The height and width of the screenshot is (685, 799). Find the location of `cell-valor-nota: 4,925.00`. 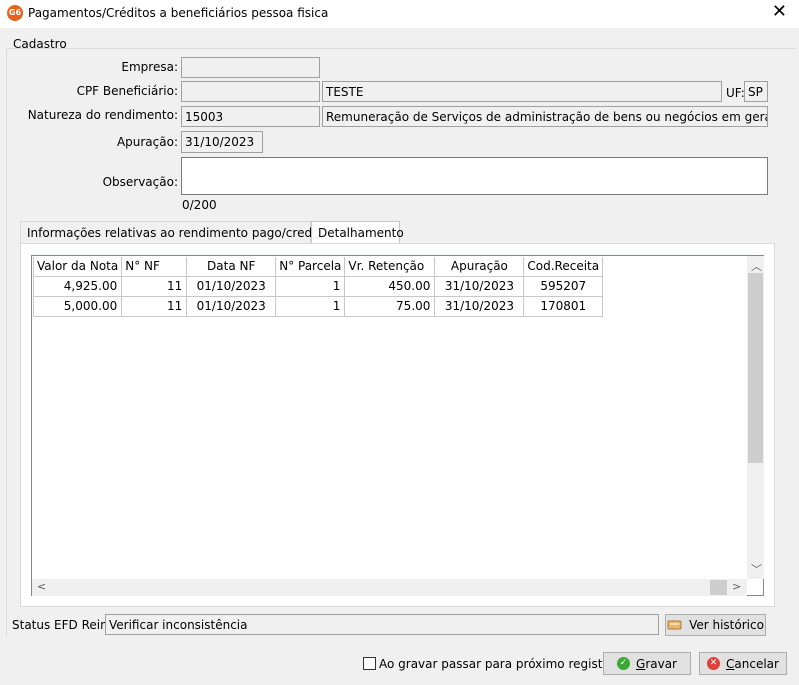

cell-valor-nota: 4,925.00 is located at coordinates (77, 286).